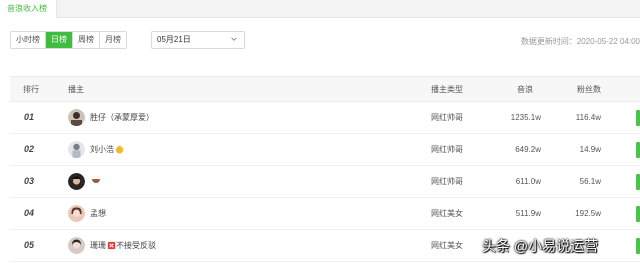 This screenshot has width=640, height=265. What do you see at coordinates (119, 149) in the screenshot?
I see `hand-emoji-icon` at bounding box center [119, 149].